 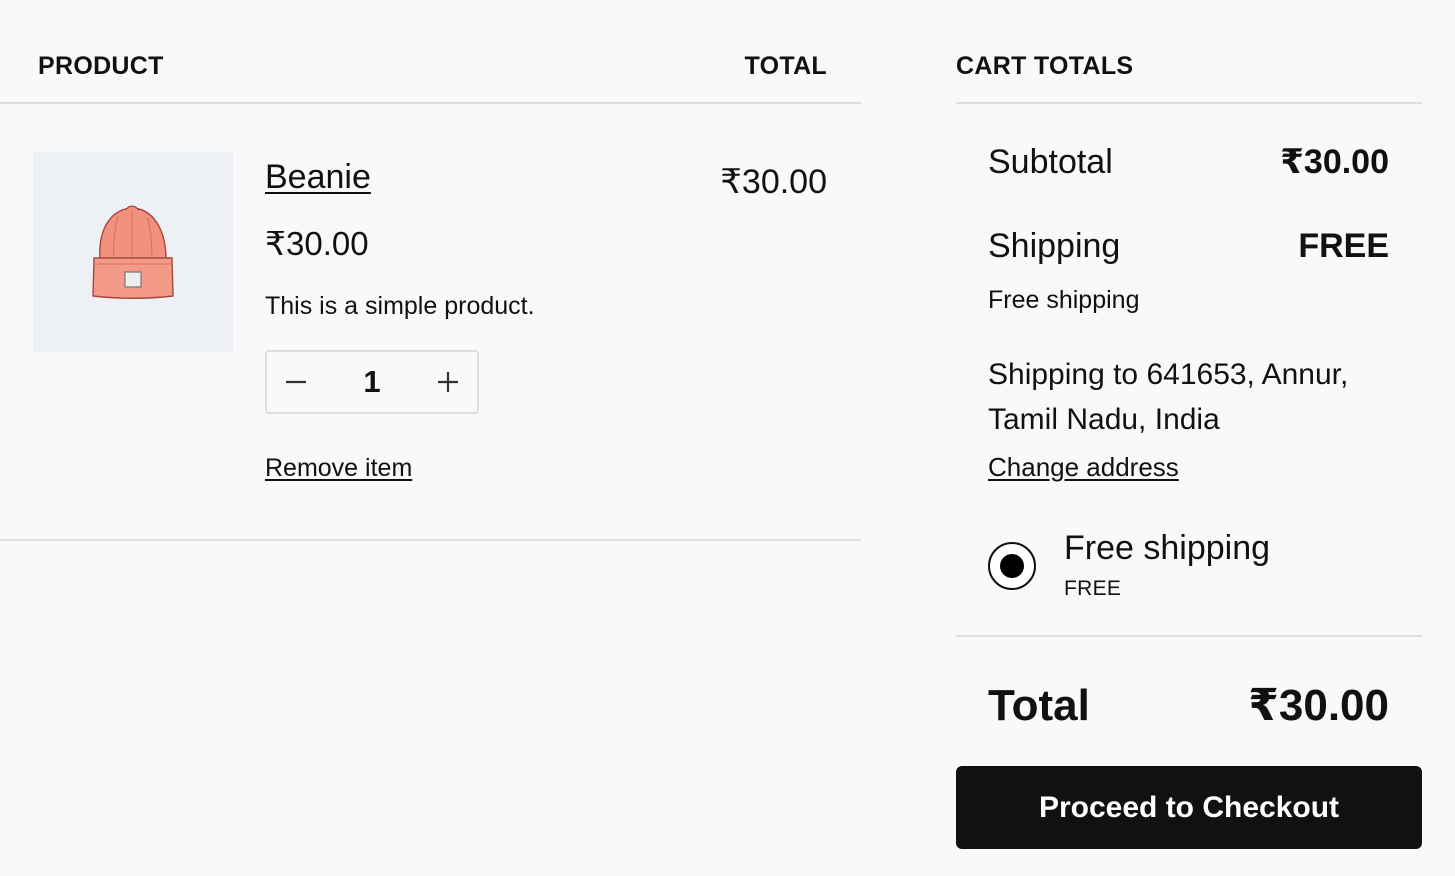 I want to click on line-total: ₹30.00, so click(x=773, y=182).